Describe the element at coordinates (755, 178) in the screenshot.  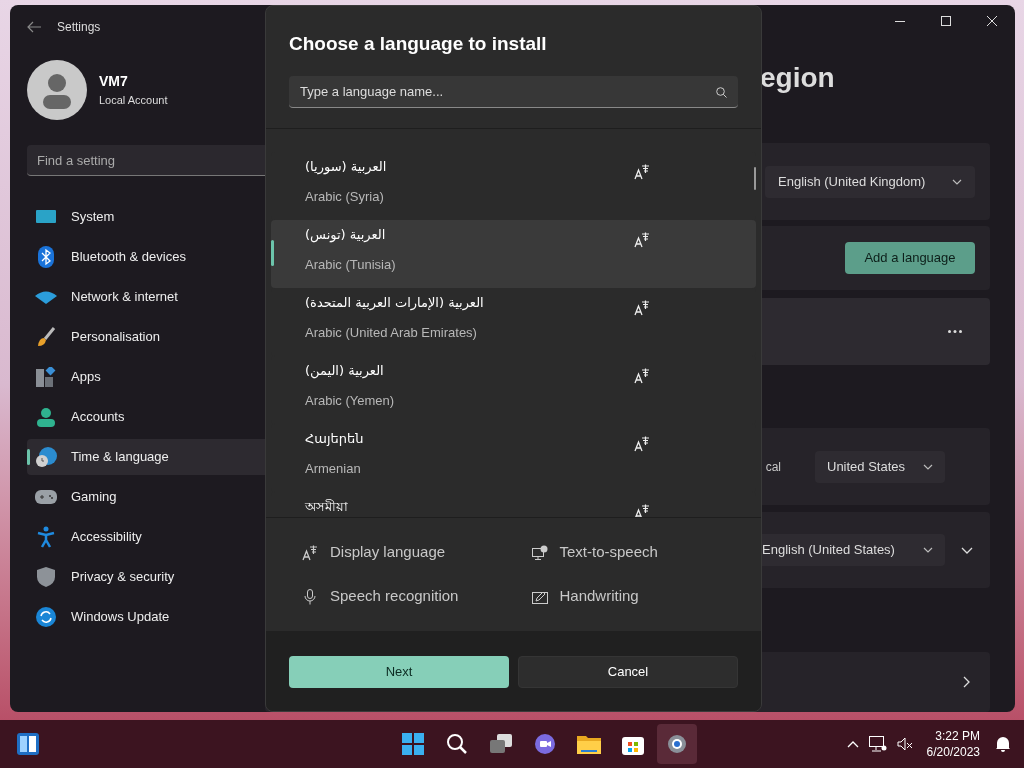
I see `scrollbar-thumb` at that location.